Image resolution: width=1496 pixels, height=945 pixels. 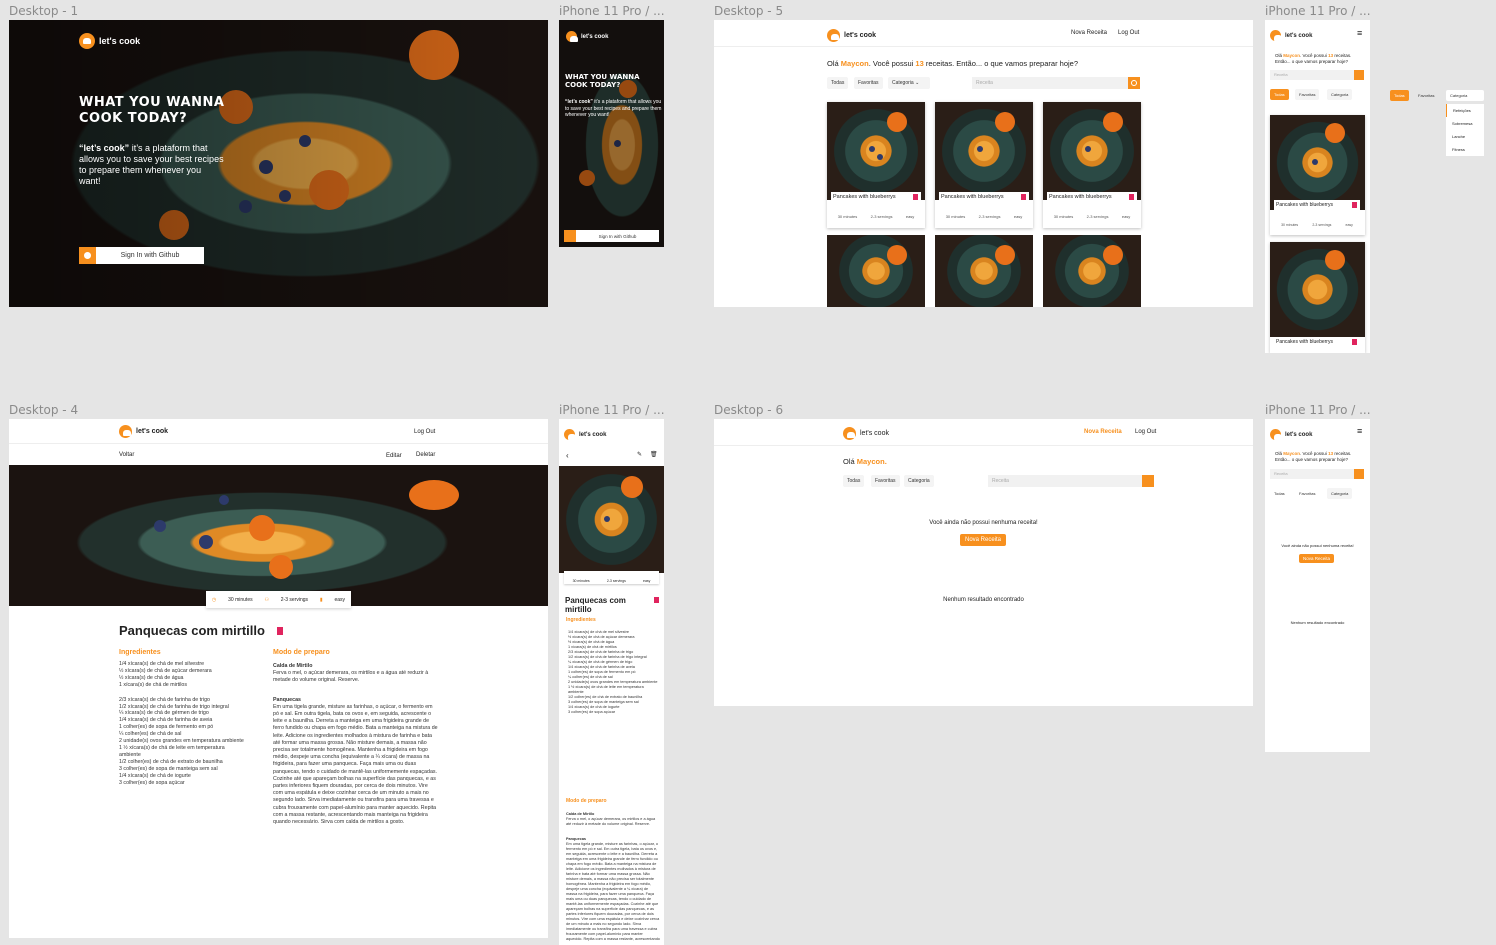 What do you see at coordinates (567, 455) in the screenshot?
I see `back-arrow-icon: ‹` at bounding box center [567, 455].